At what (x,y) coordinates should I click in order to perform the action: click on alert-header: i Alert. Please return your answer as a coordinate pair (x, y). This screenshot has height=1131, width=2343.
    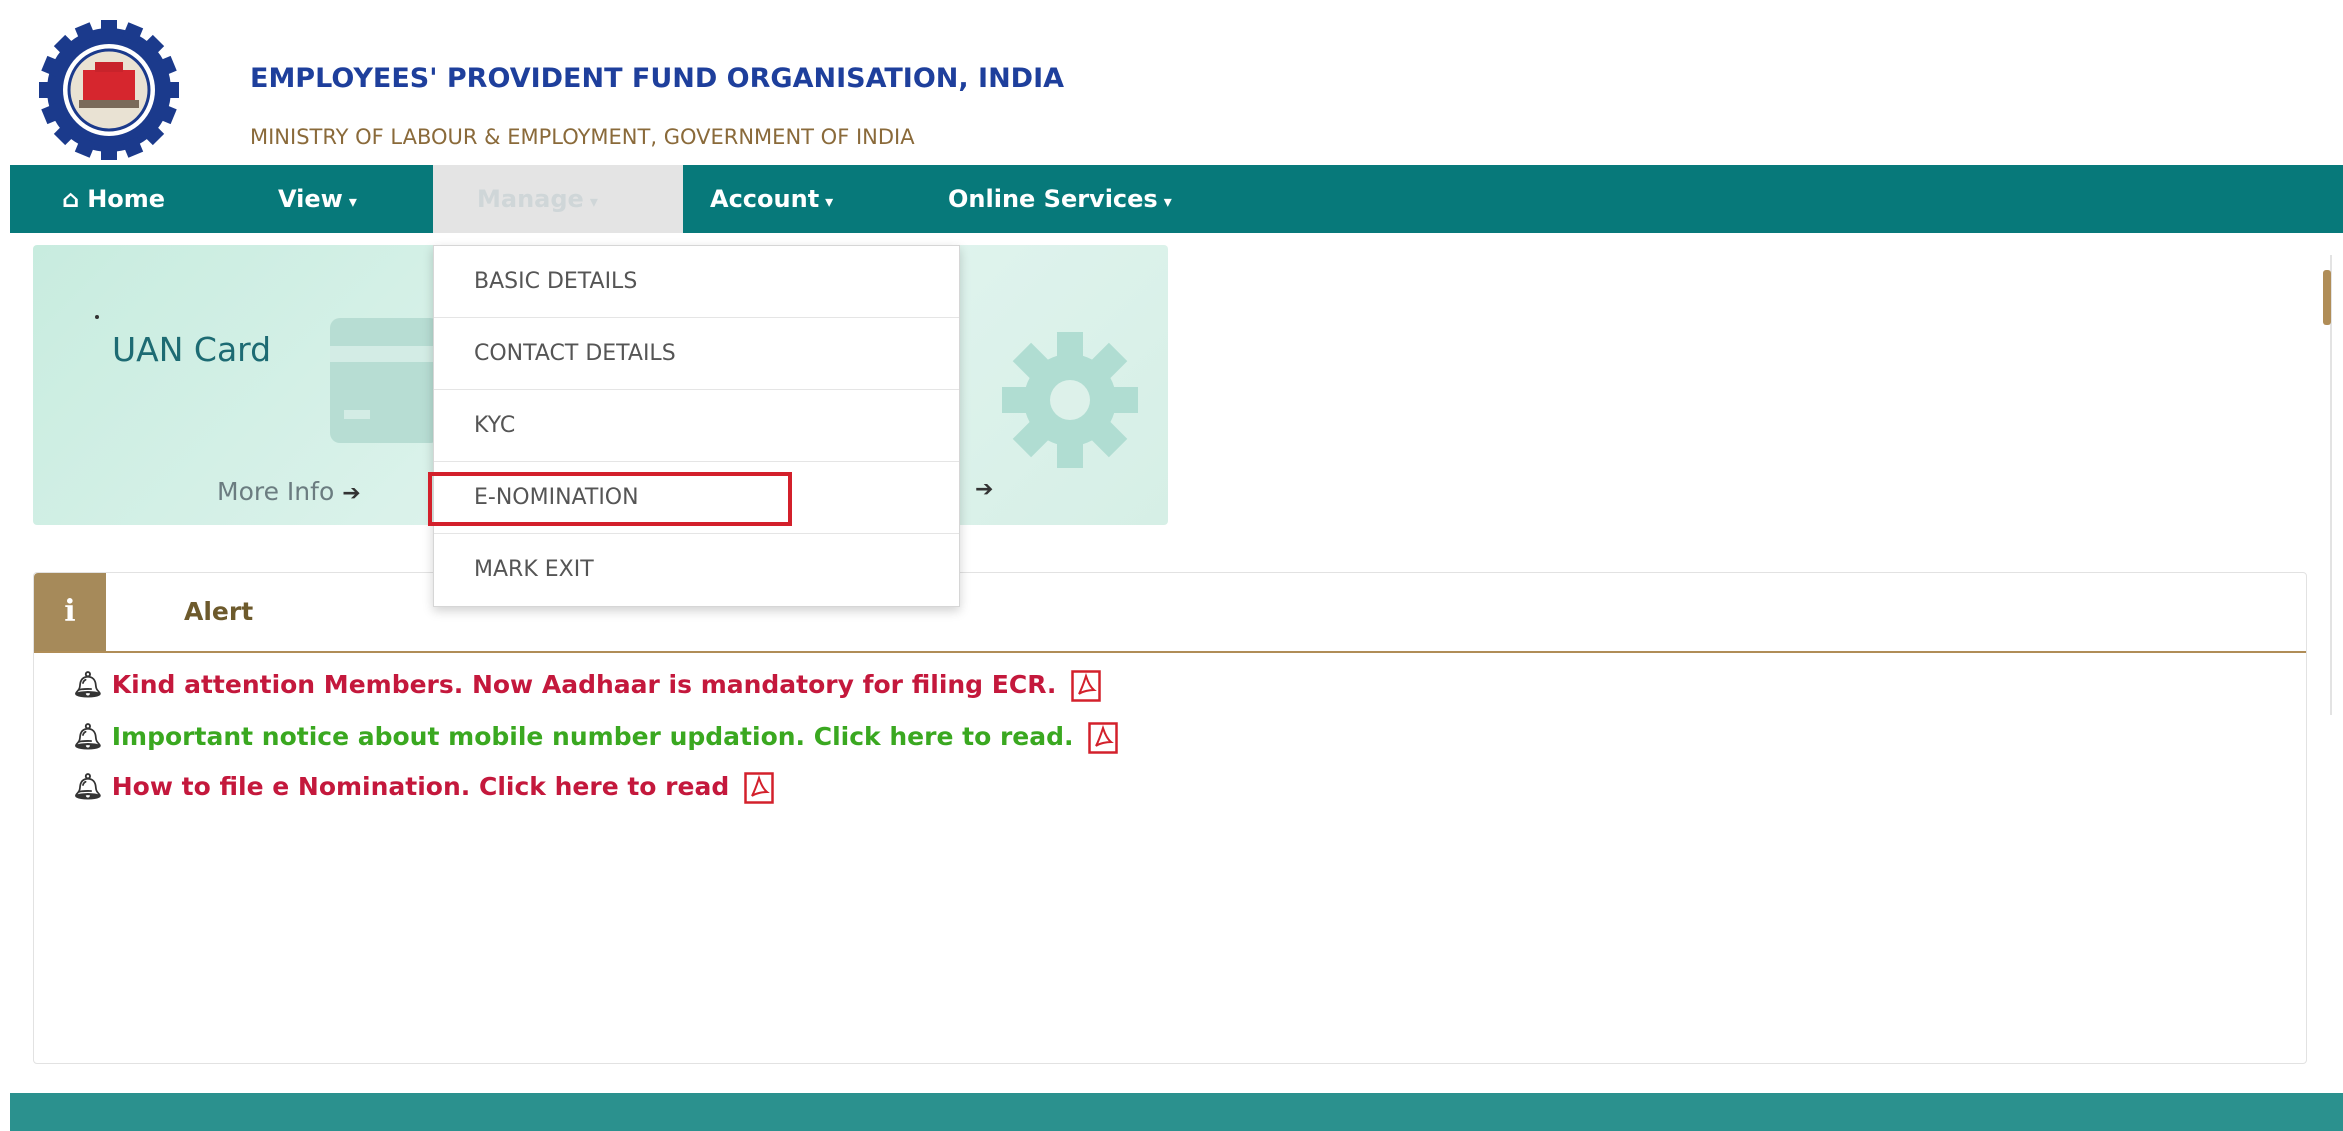
    Looking at the image, I should click on (1170, 613).